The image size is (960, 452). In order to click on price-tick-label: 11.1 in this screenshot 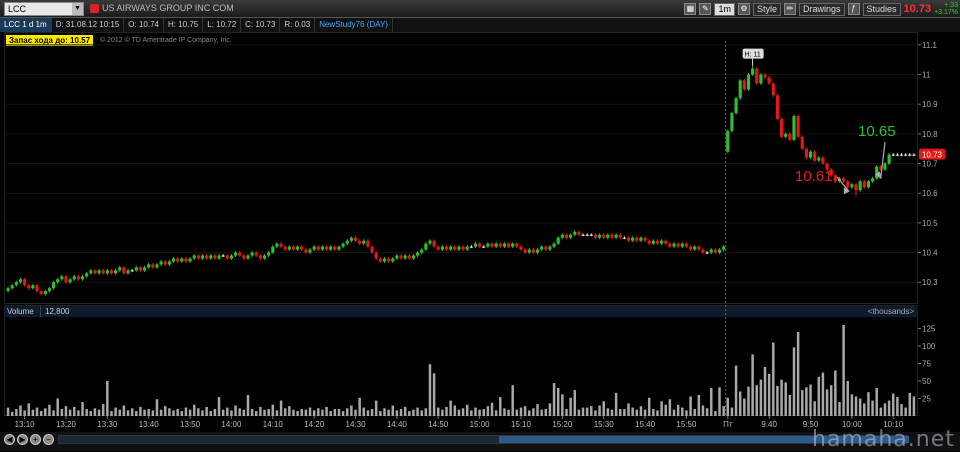, I will do `click(930, 45)`.